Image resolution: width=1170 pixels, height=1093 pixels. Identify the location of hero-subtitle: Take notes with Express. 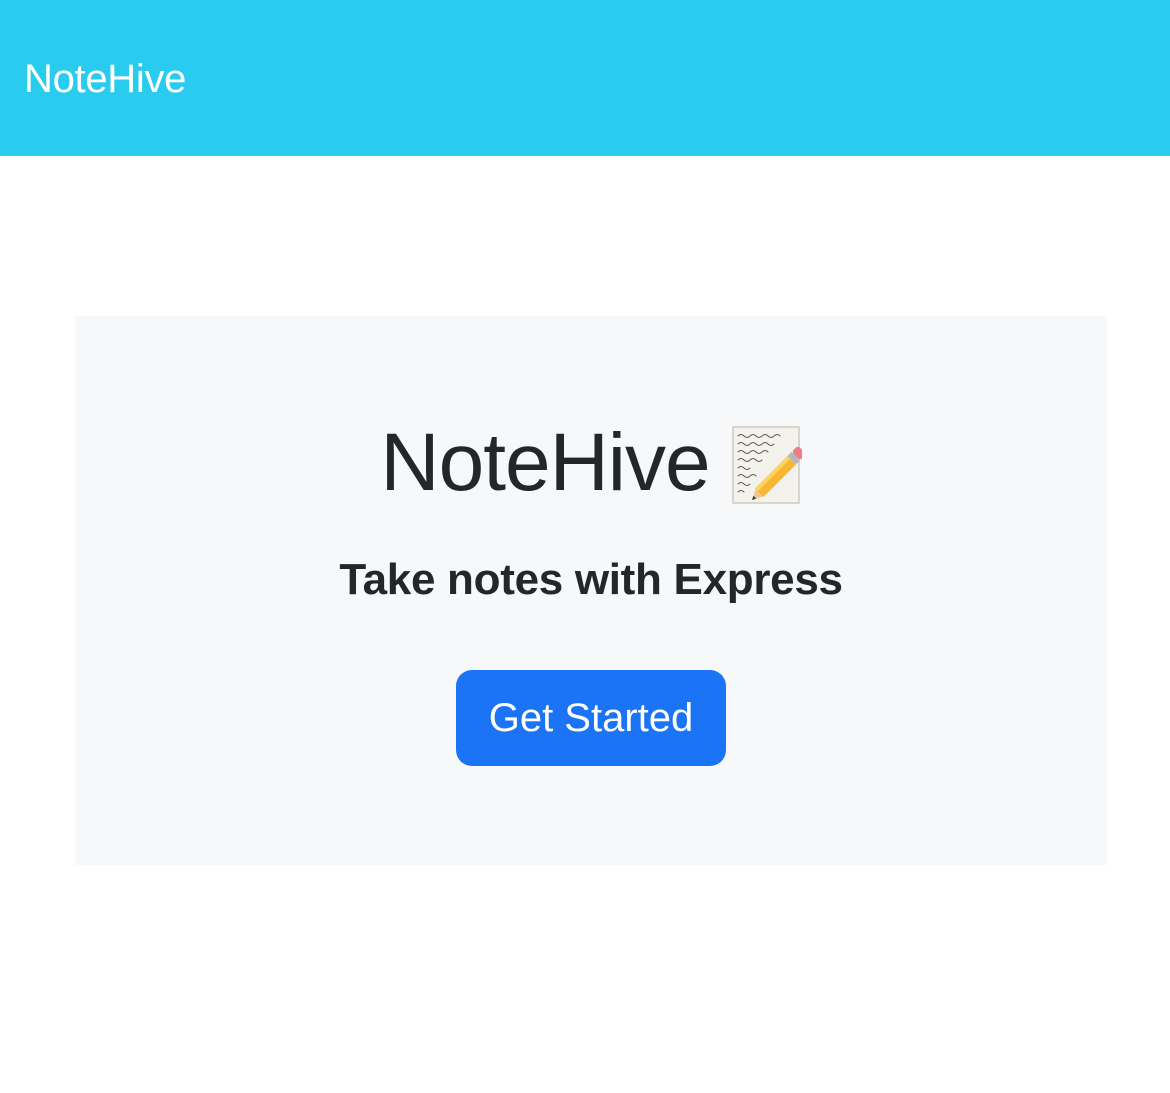
(591, 579).